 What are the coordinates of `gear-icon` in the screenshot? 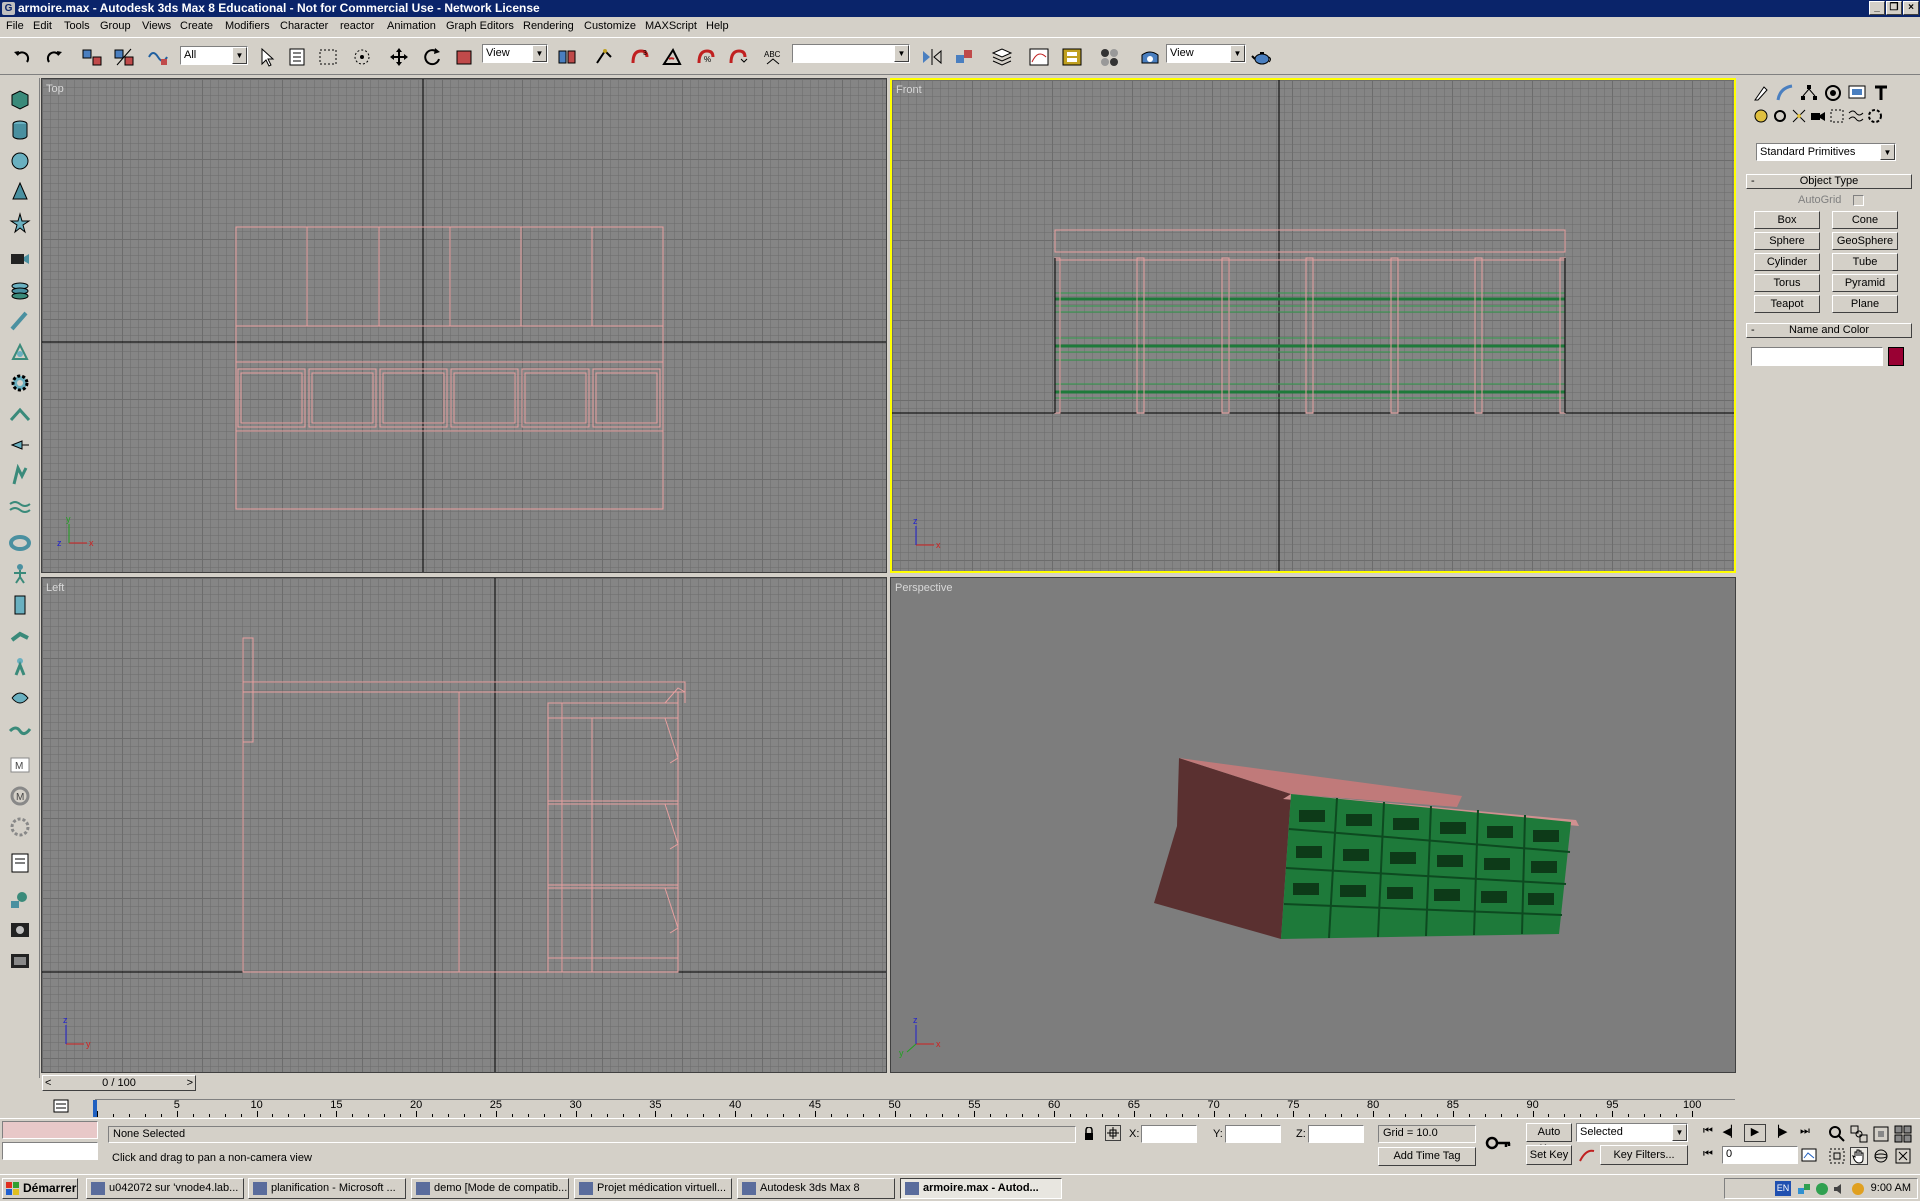 It's located at (20, 383).